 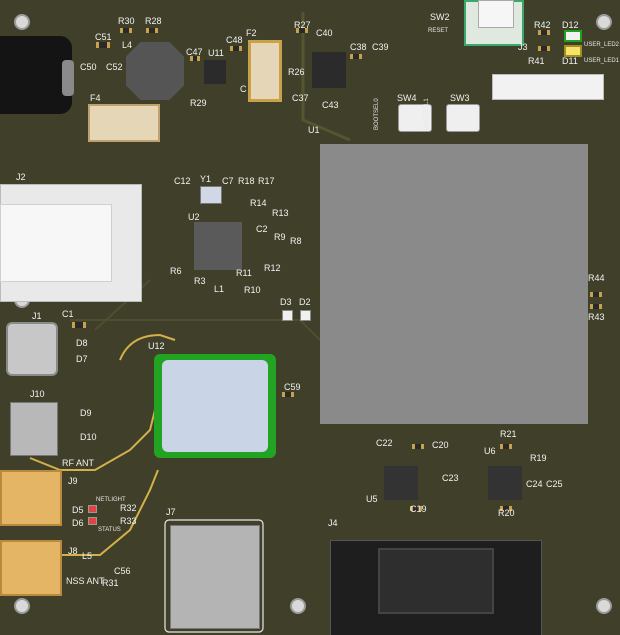 What do you see at coordinates (596, 306) in the screenshot?
I see `smd-r43` at bounding box center [596, 306].